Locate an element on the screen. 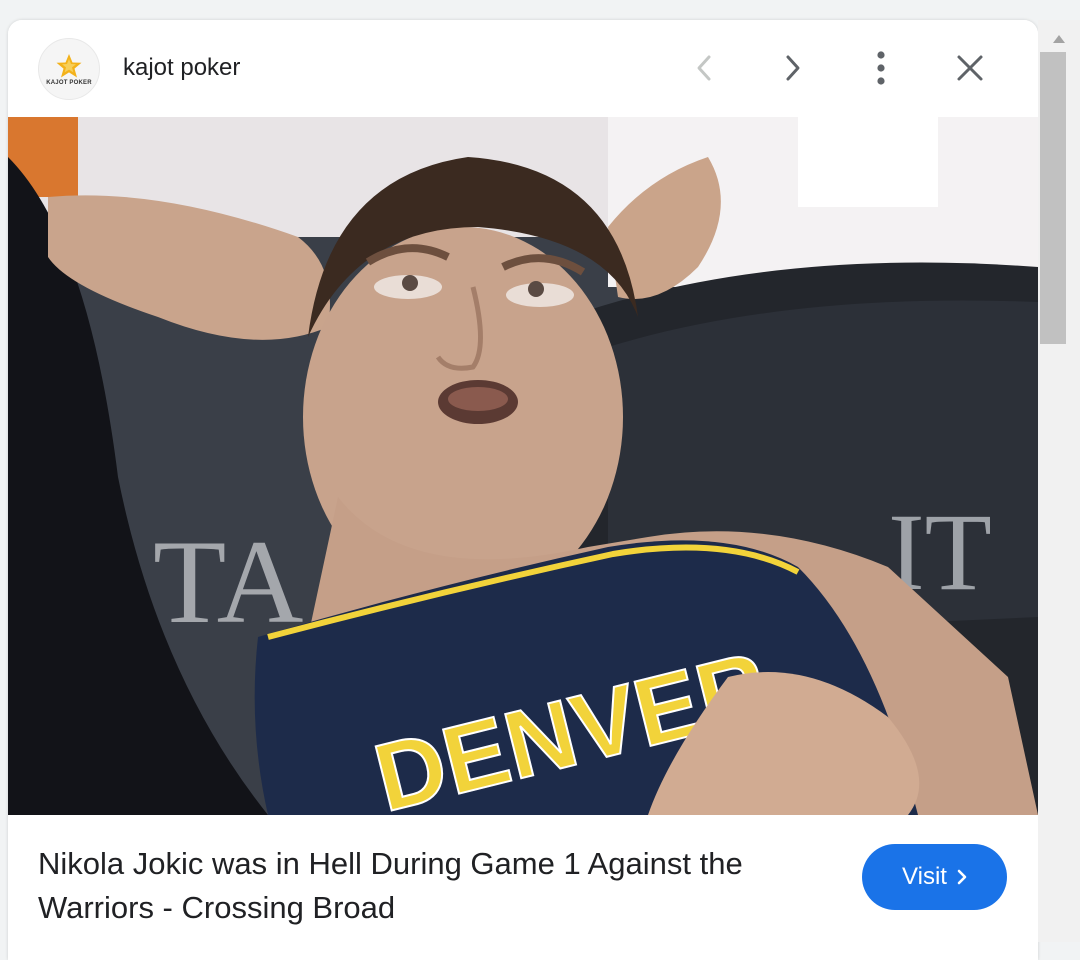  site-name: kajot poker is located at coordinates (181, 68).